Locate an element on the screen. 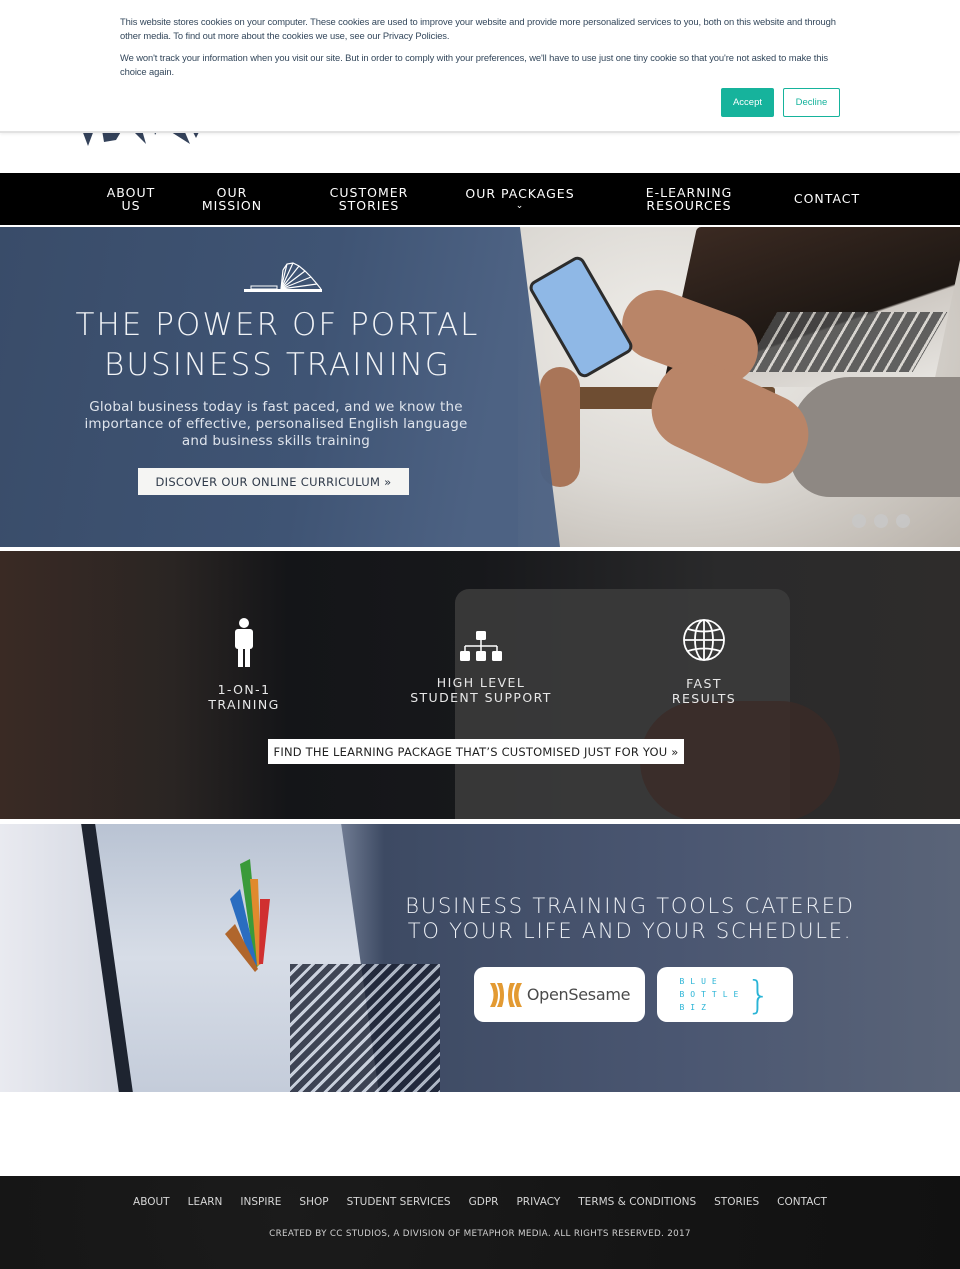  feature-label: HIGH LEVEL is located at coordinates (481, 682).